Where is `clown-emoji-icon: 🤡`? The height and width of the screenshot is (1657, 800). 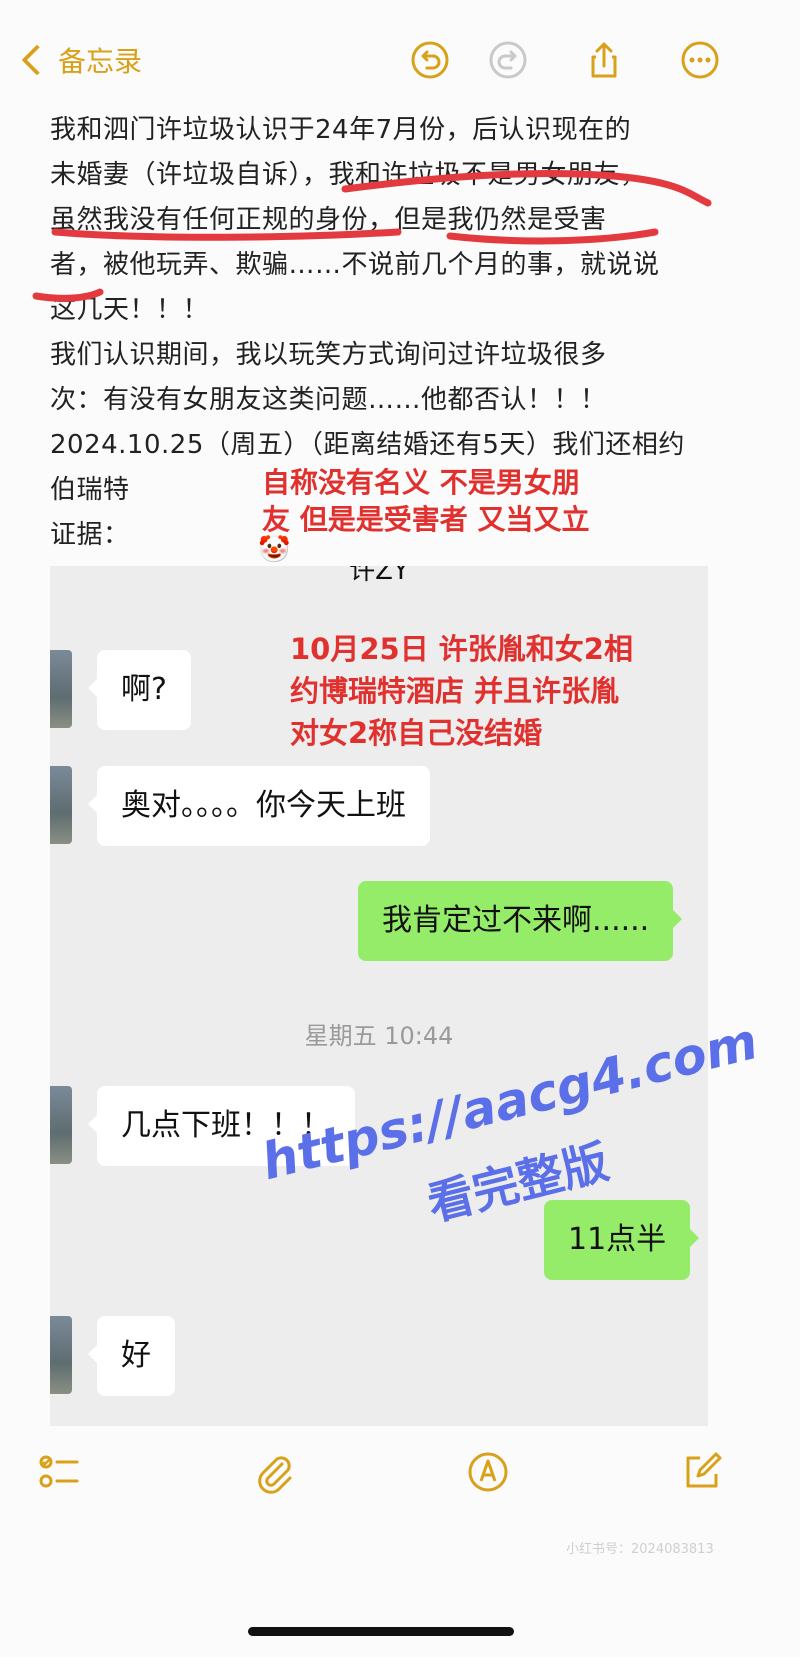
clown-emoji-icon: 🤡 is located at coordinates (274, 550).